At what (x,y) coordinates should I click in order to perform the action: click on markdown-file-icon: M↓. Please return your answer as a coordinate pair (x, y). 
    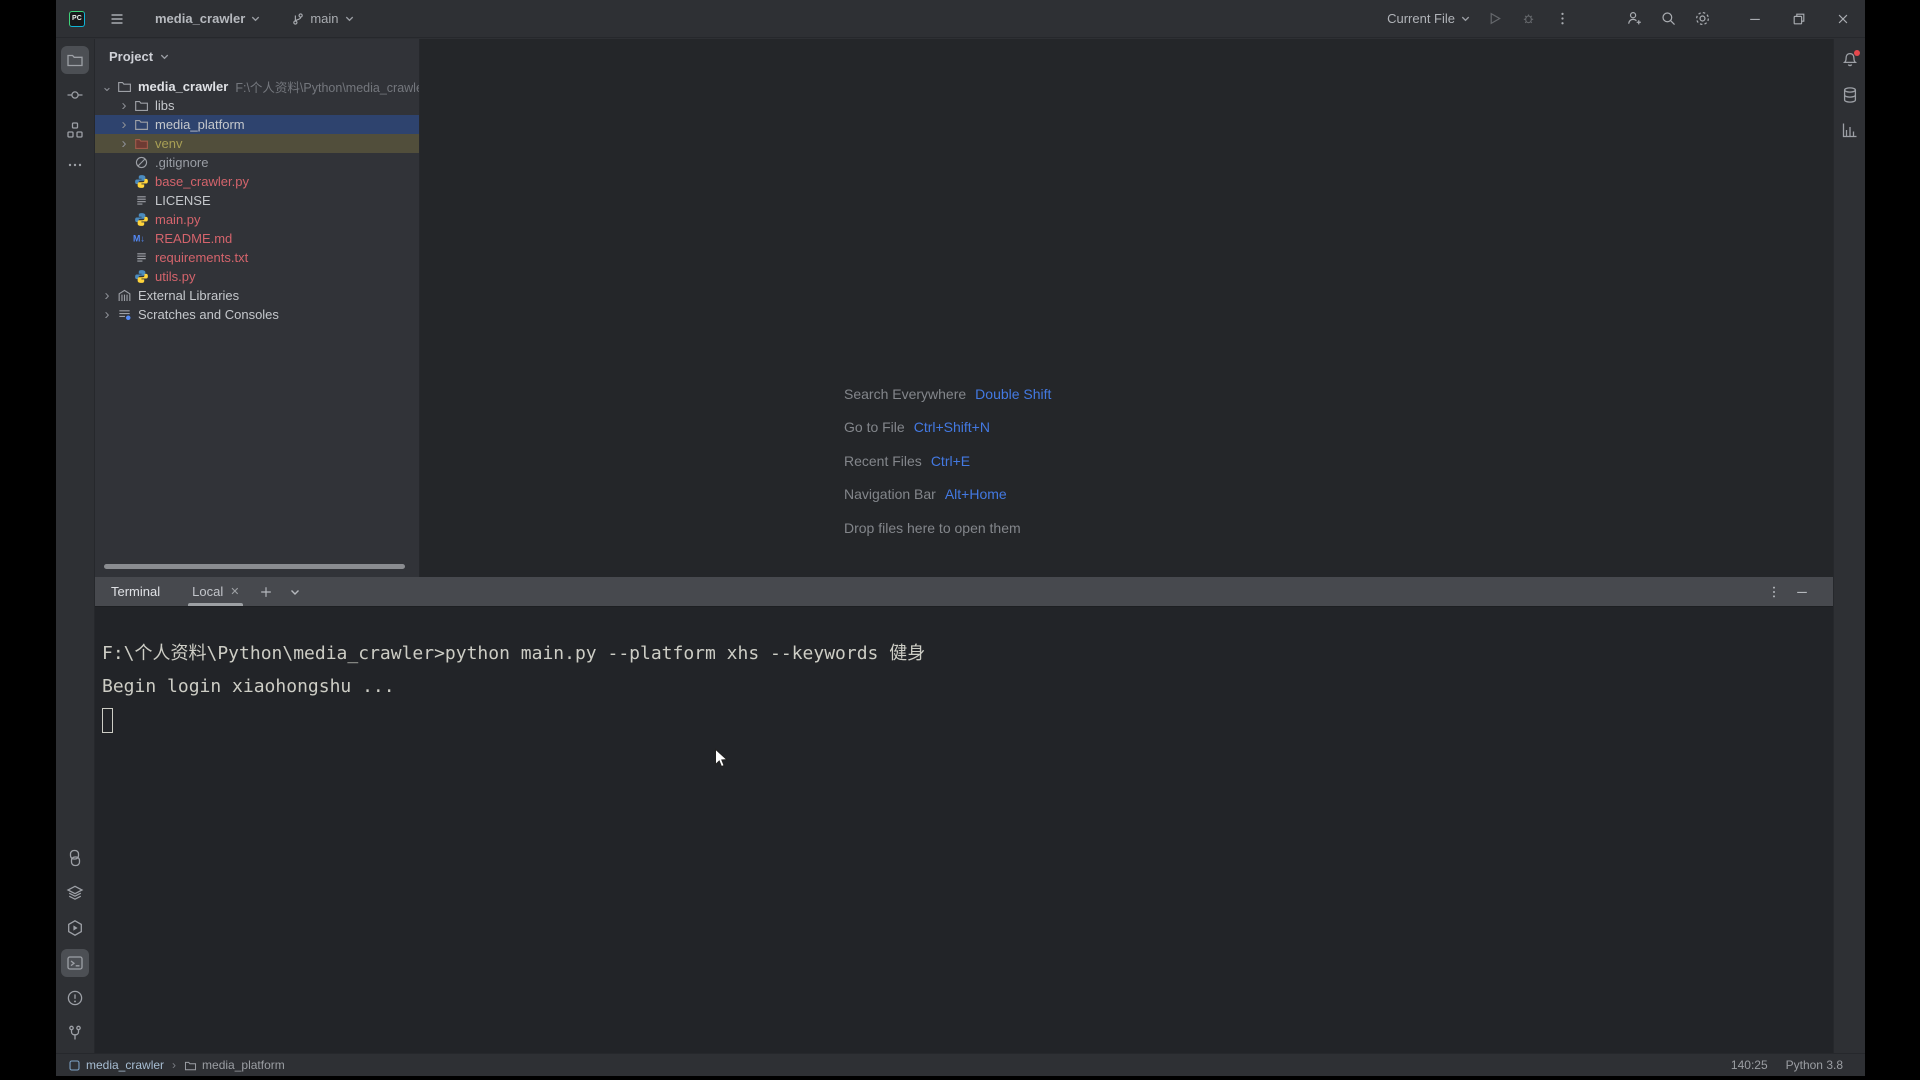
    Looking at the image, I should click on (141, 238).